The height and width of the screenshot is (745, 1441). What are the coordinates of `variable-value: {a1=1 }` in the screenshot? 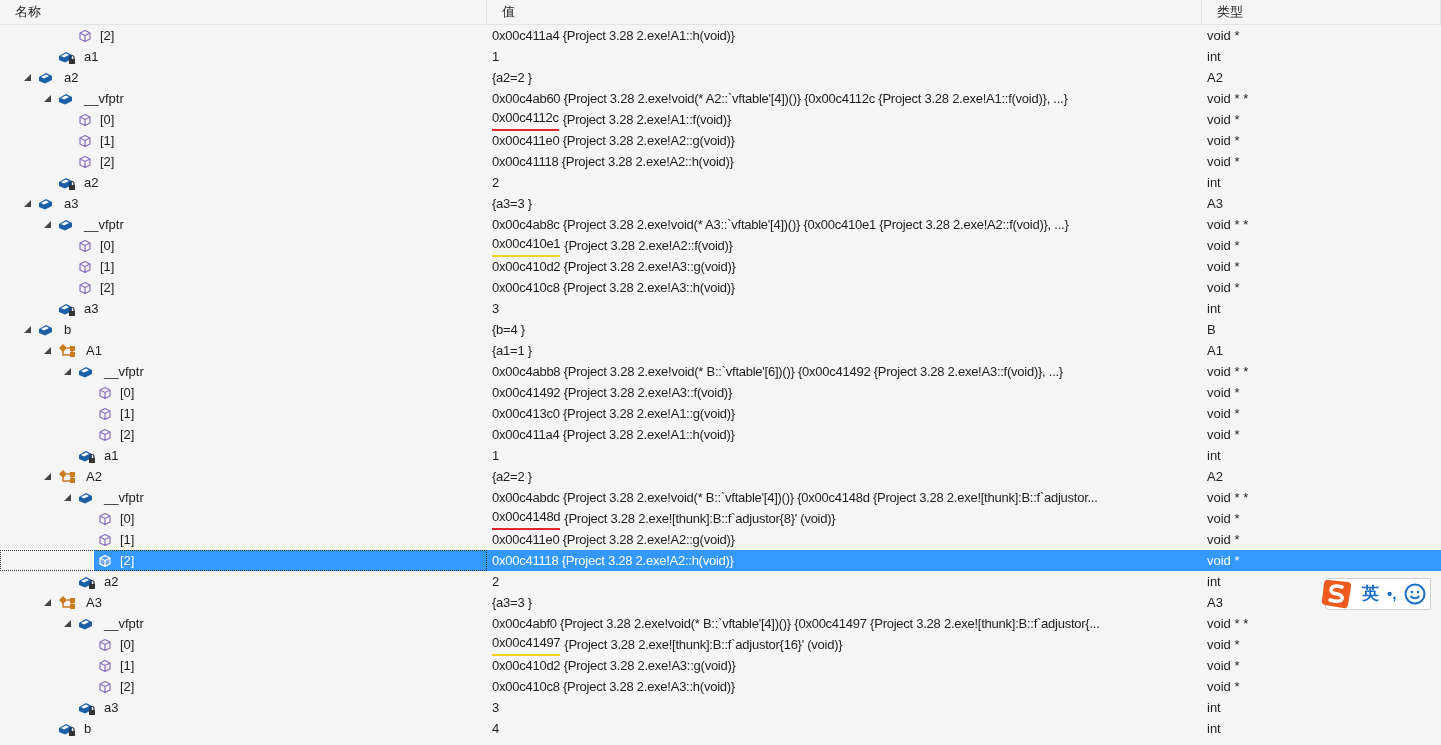 It's located at (512, 350).